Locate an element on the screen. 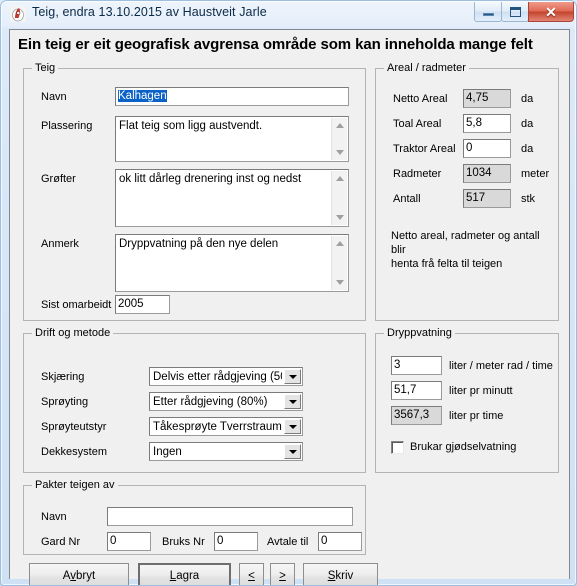 The height and width of the screenshot is (586, 577). unit-traktor-areal: da is located at coordinates (527, 149).